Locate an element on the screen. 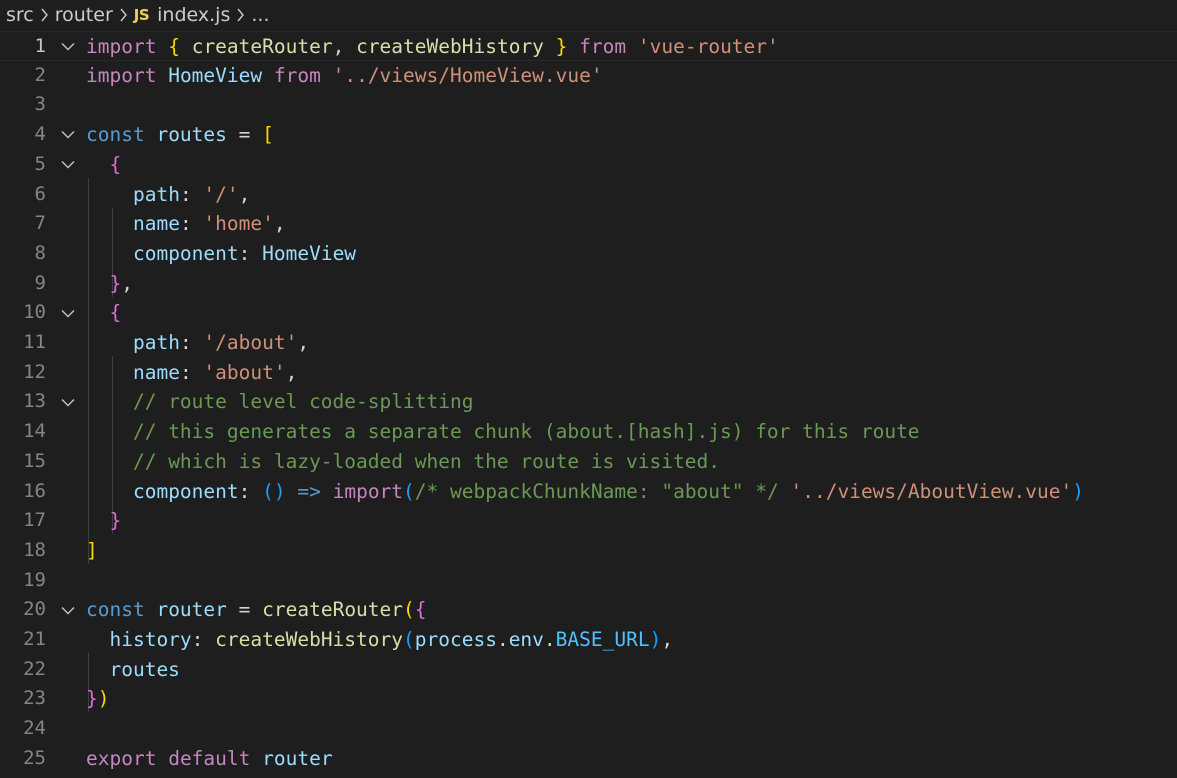 The width and height of the screenshot is (1177, 778). line-number: 23 is located at coordinates (34, 698).